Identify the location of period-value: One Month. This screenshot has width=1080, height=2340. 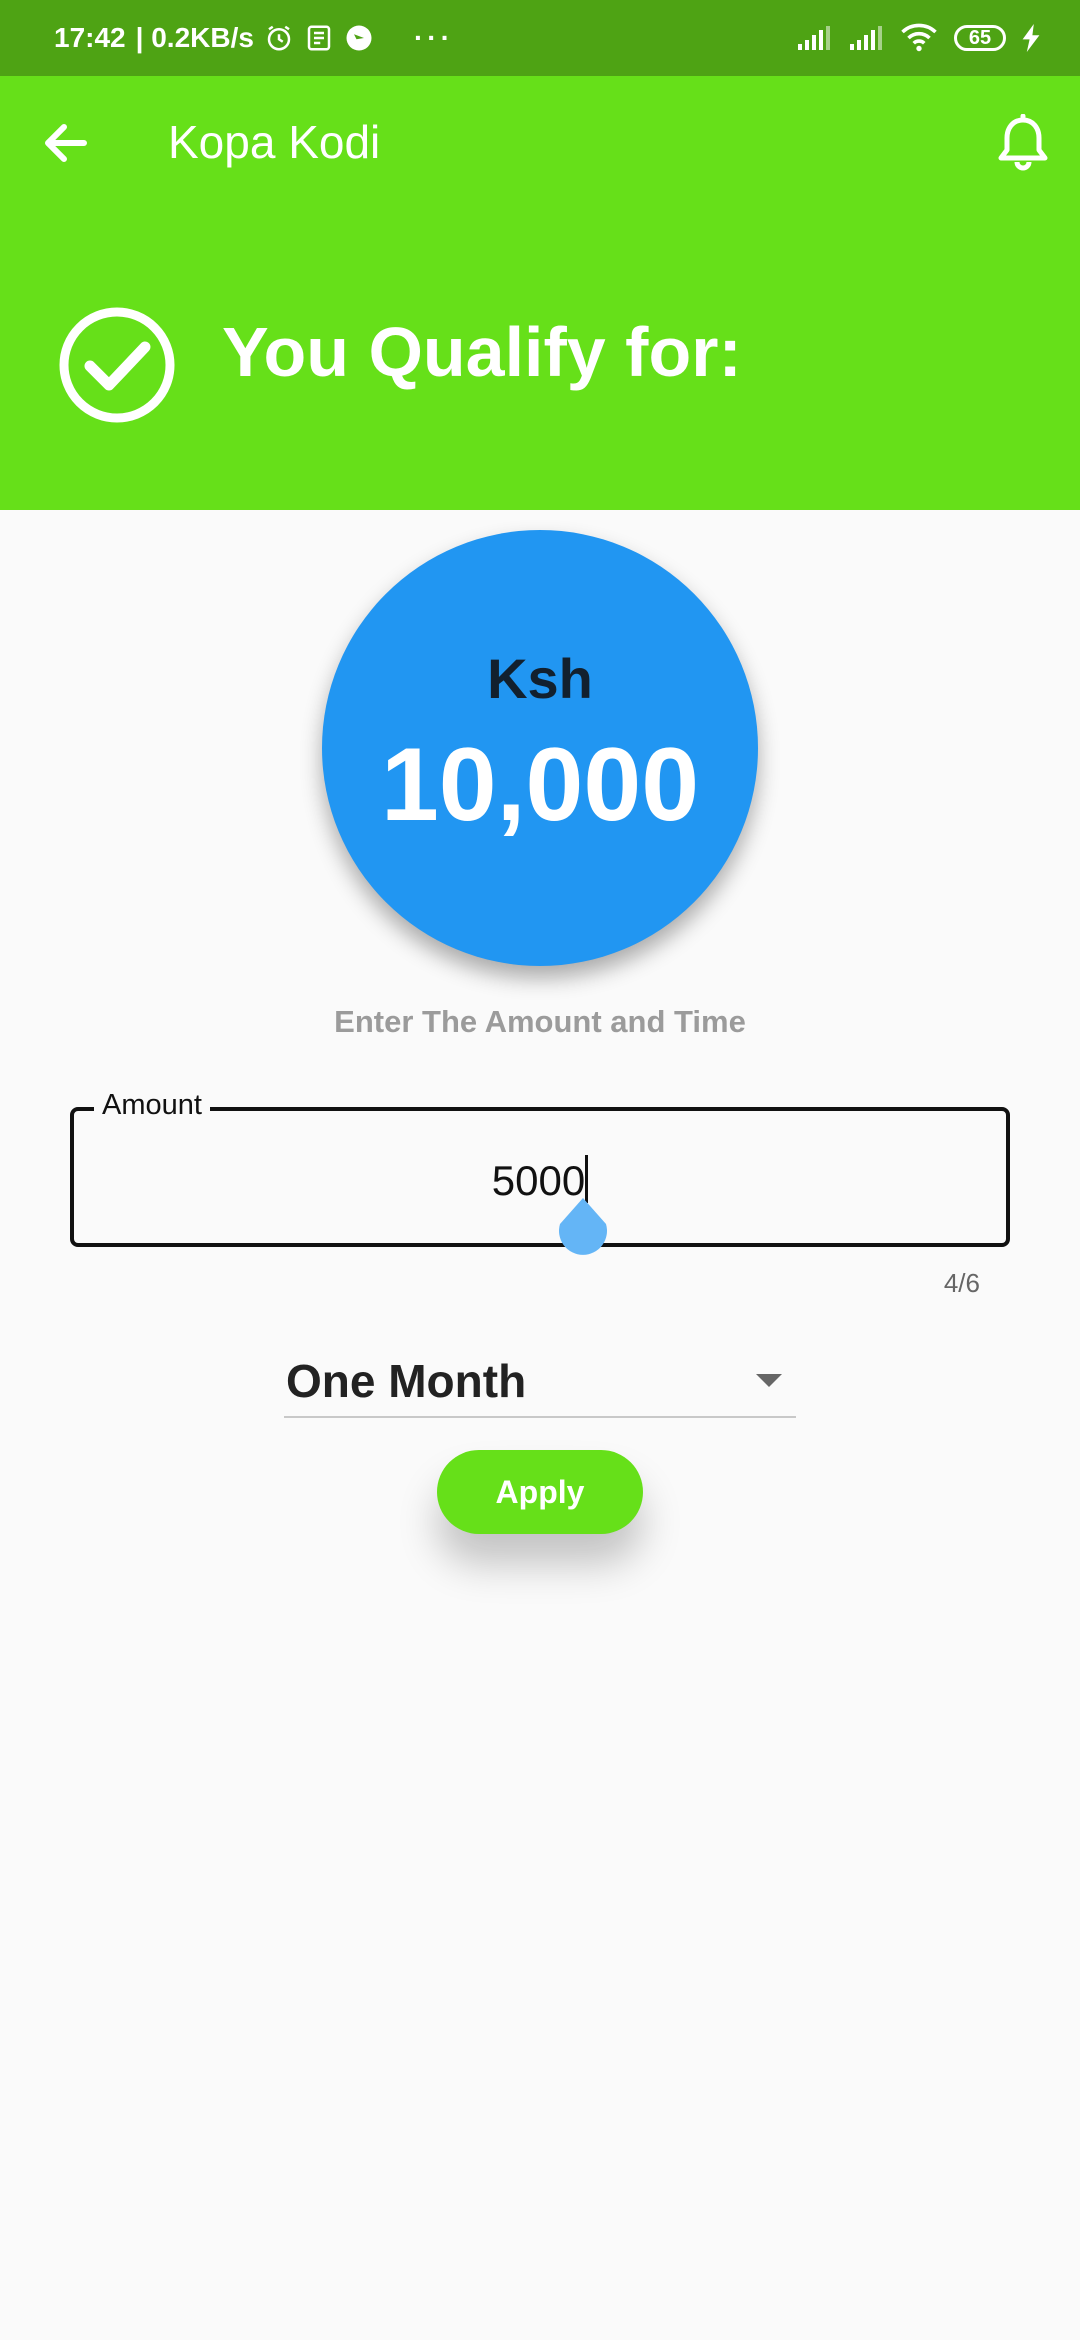
(406, 1381).